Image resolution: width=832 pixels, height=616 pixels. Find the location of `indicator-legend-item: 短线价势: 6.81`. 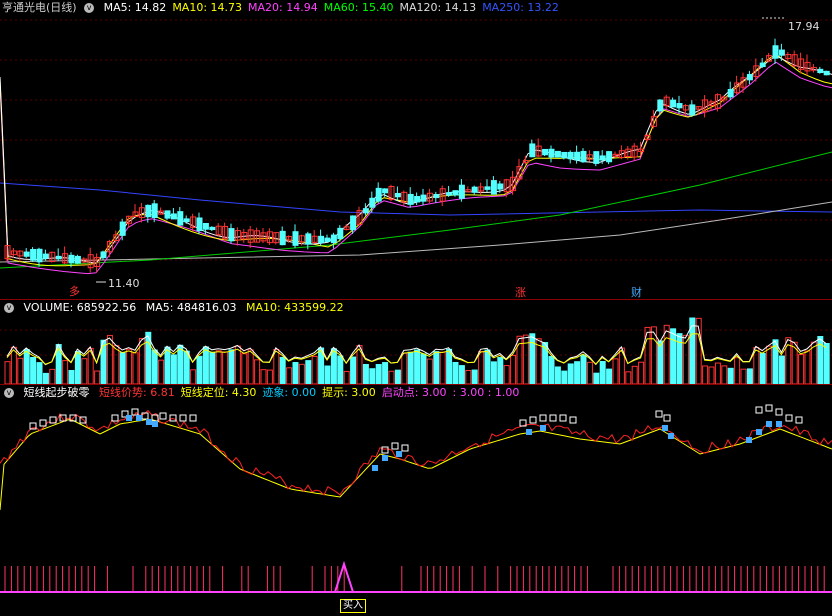

indicator-legend-item: 短线价势: 6.81 is located at coordinates (137, 392).